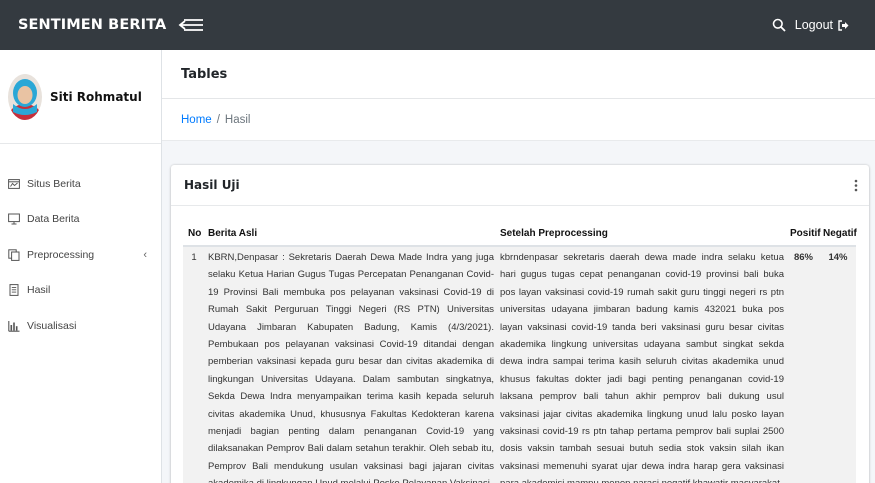  What do you see at coordinates (80, 291) in the screenshot?
I see `sidebar-item-hasil: Hasil` at bounding box center [80, 291].